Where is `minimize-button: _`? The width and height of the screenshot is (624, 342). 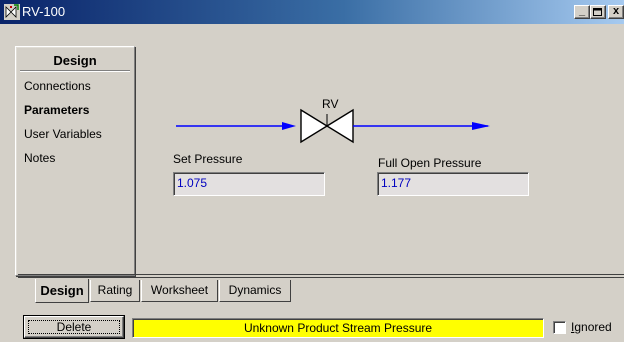
minimize-button: _ is located at coordinates (582, 12).